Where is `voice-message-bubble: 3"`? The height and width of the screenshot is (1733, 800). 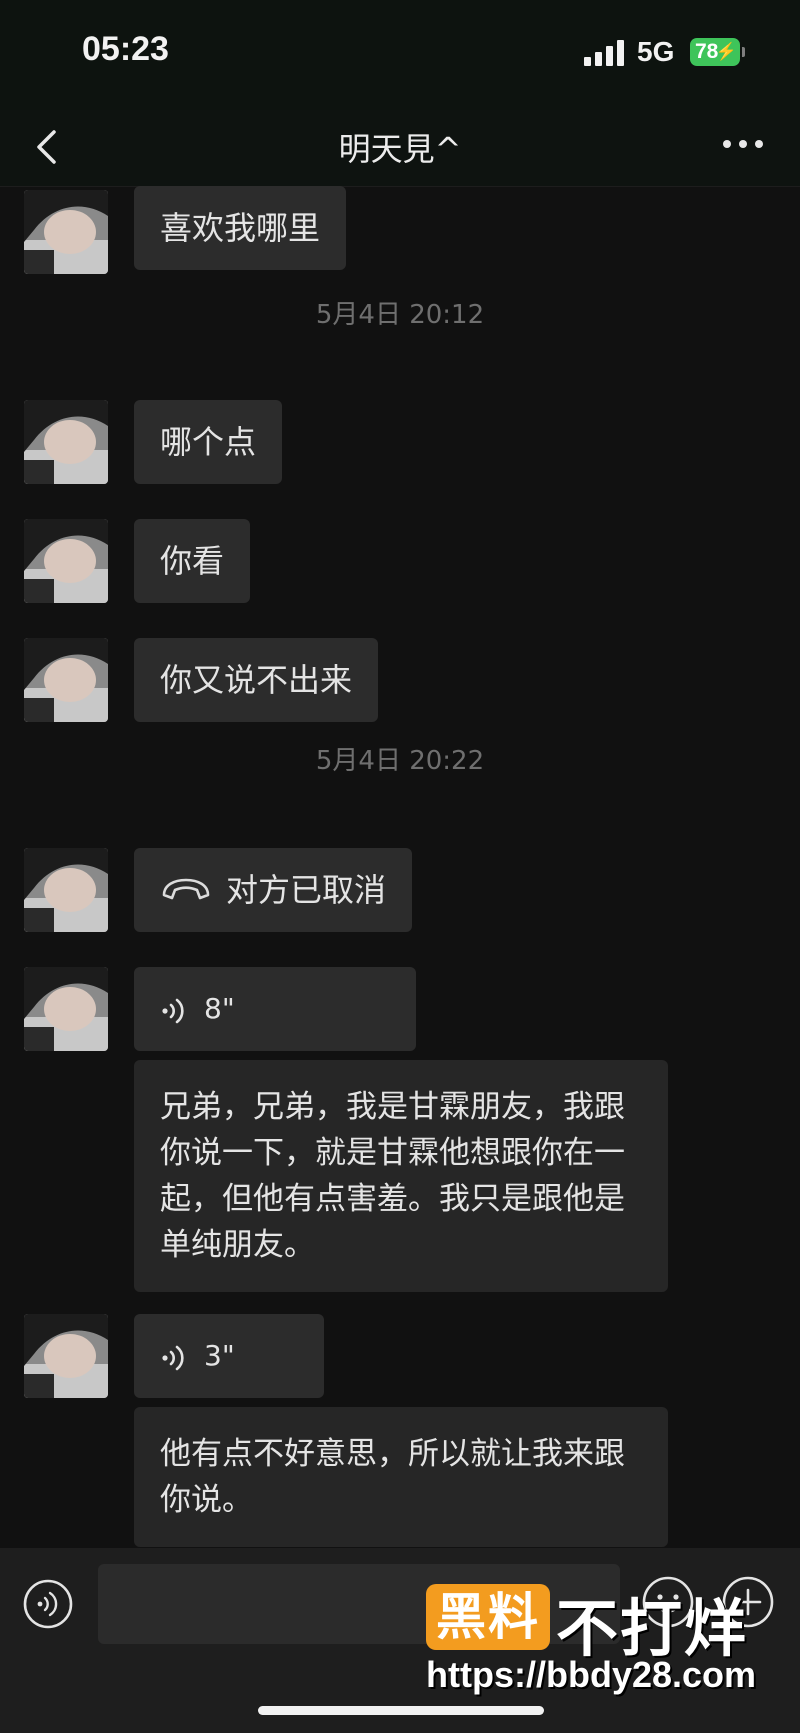 voice-message-bubble: 3" is located at coordinates (229, 1356).